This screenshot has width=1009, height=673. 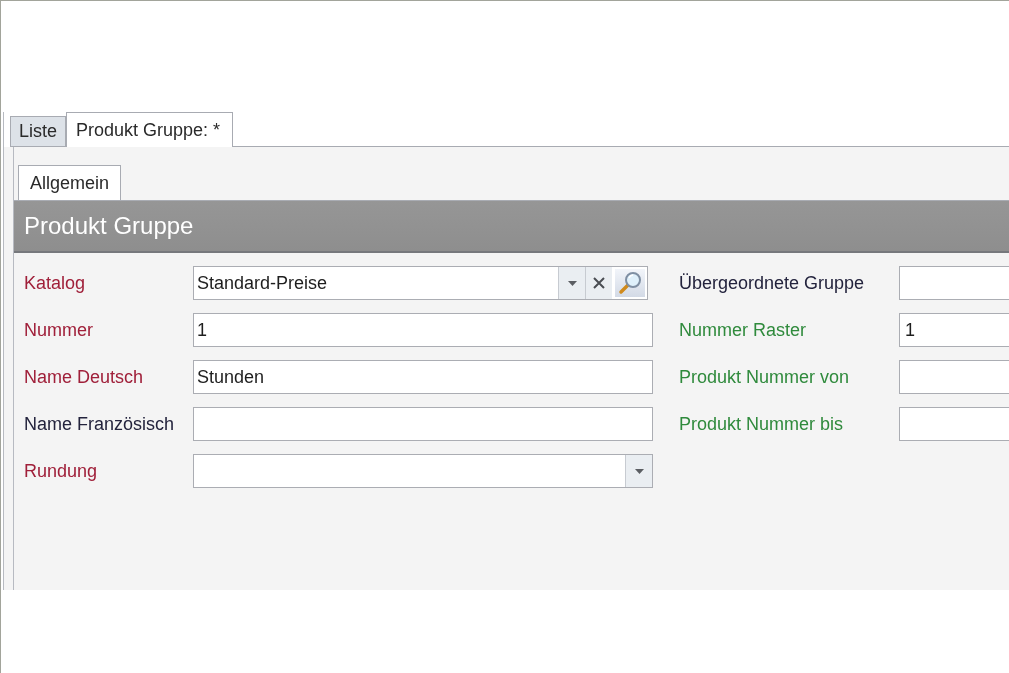 What do you see at coordinates (772, 283) in the screenshot?
I see `field-label: Übergeordnete Gruppe` at bounding box center [772, 283].